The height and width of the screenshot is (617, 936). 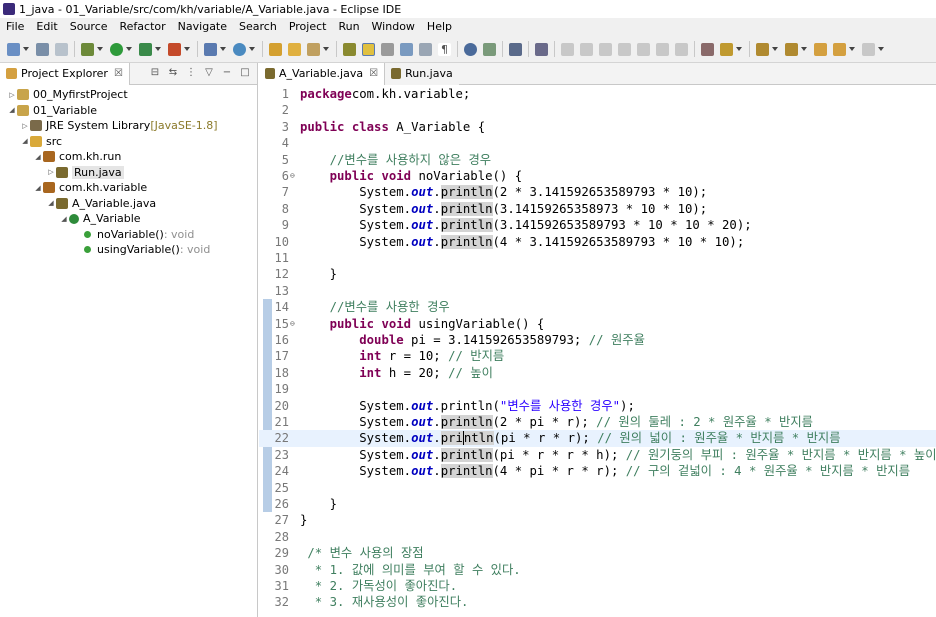 I want to click on minimize-icon: −, so click(x=227, y=73).